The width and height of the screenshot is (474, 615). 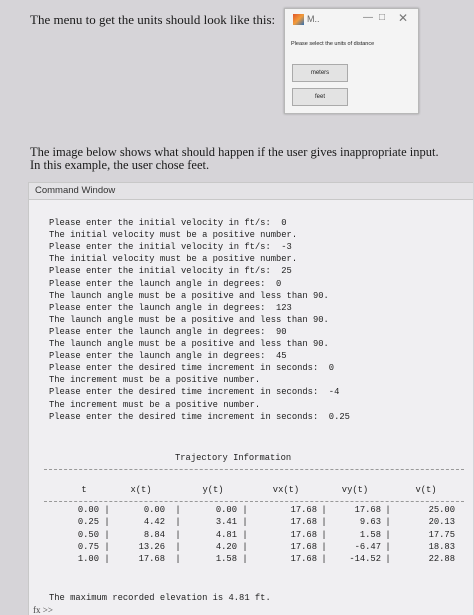 I want to click on column-header: y(t), so click(x=213, y=490).